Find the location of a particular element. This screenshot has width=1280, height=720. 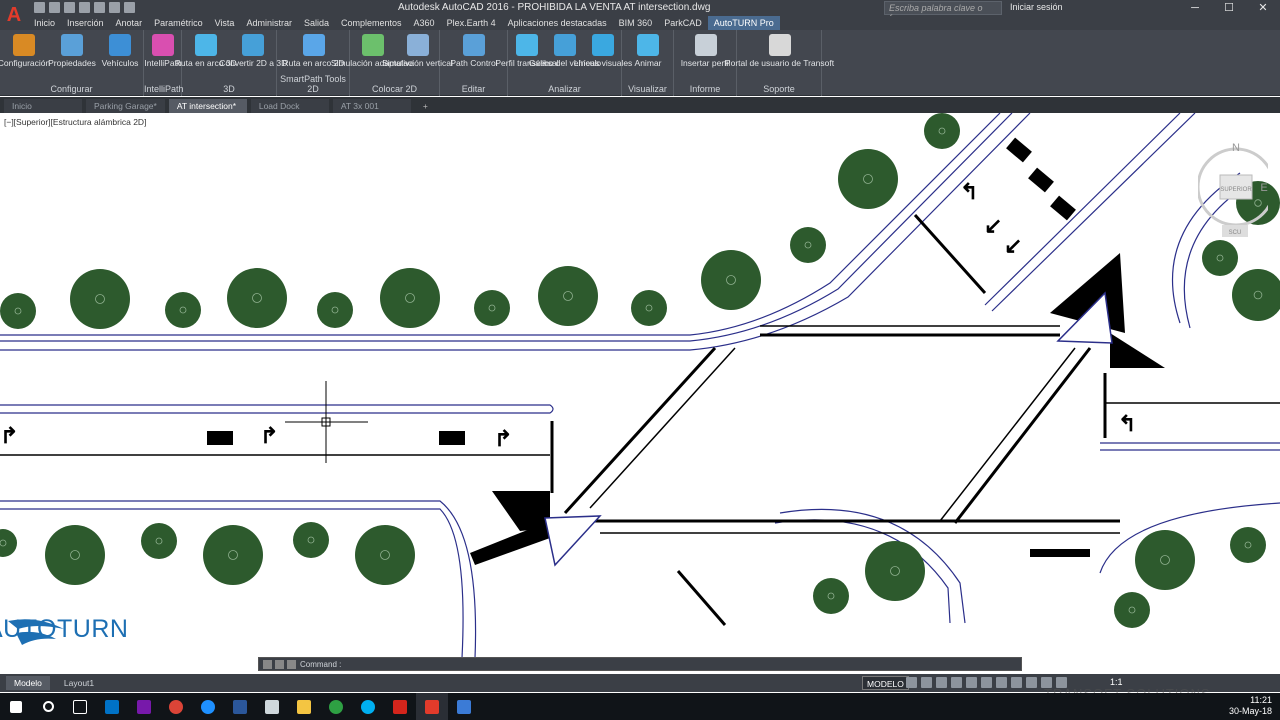

ribbon-group-label: Informe is located at coordinates (705, 89).